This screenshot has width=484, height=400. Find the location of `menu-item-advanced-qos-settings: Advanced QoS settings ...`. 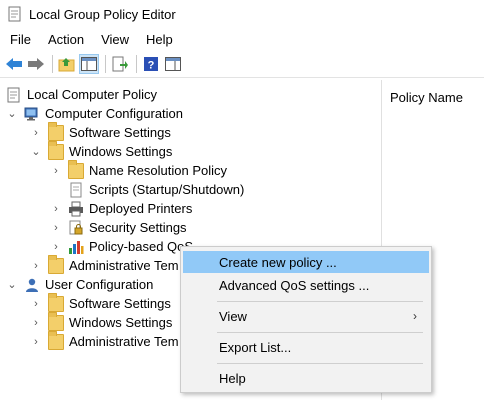

menu-item-advanced-qos-settings: Advanced QoS settings ... is located at coordinates (306, 285).